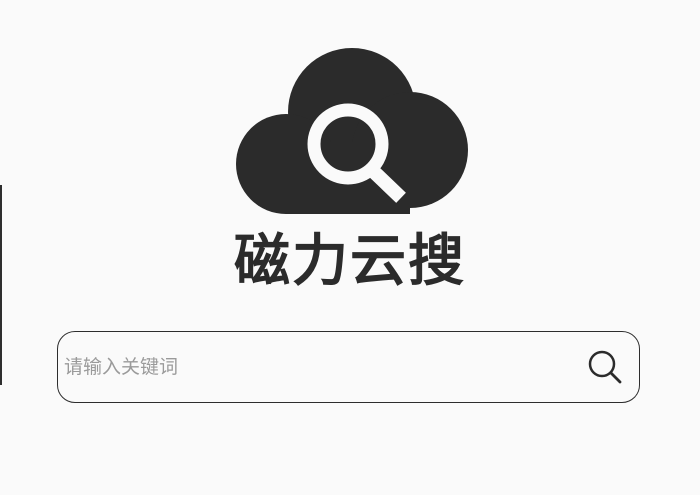 The image size is (700, 495). What do you see at coordinates (1, 285) in the screenshot?
I see `window-edge` at bounding box center [1, 285].